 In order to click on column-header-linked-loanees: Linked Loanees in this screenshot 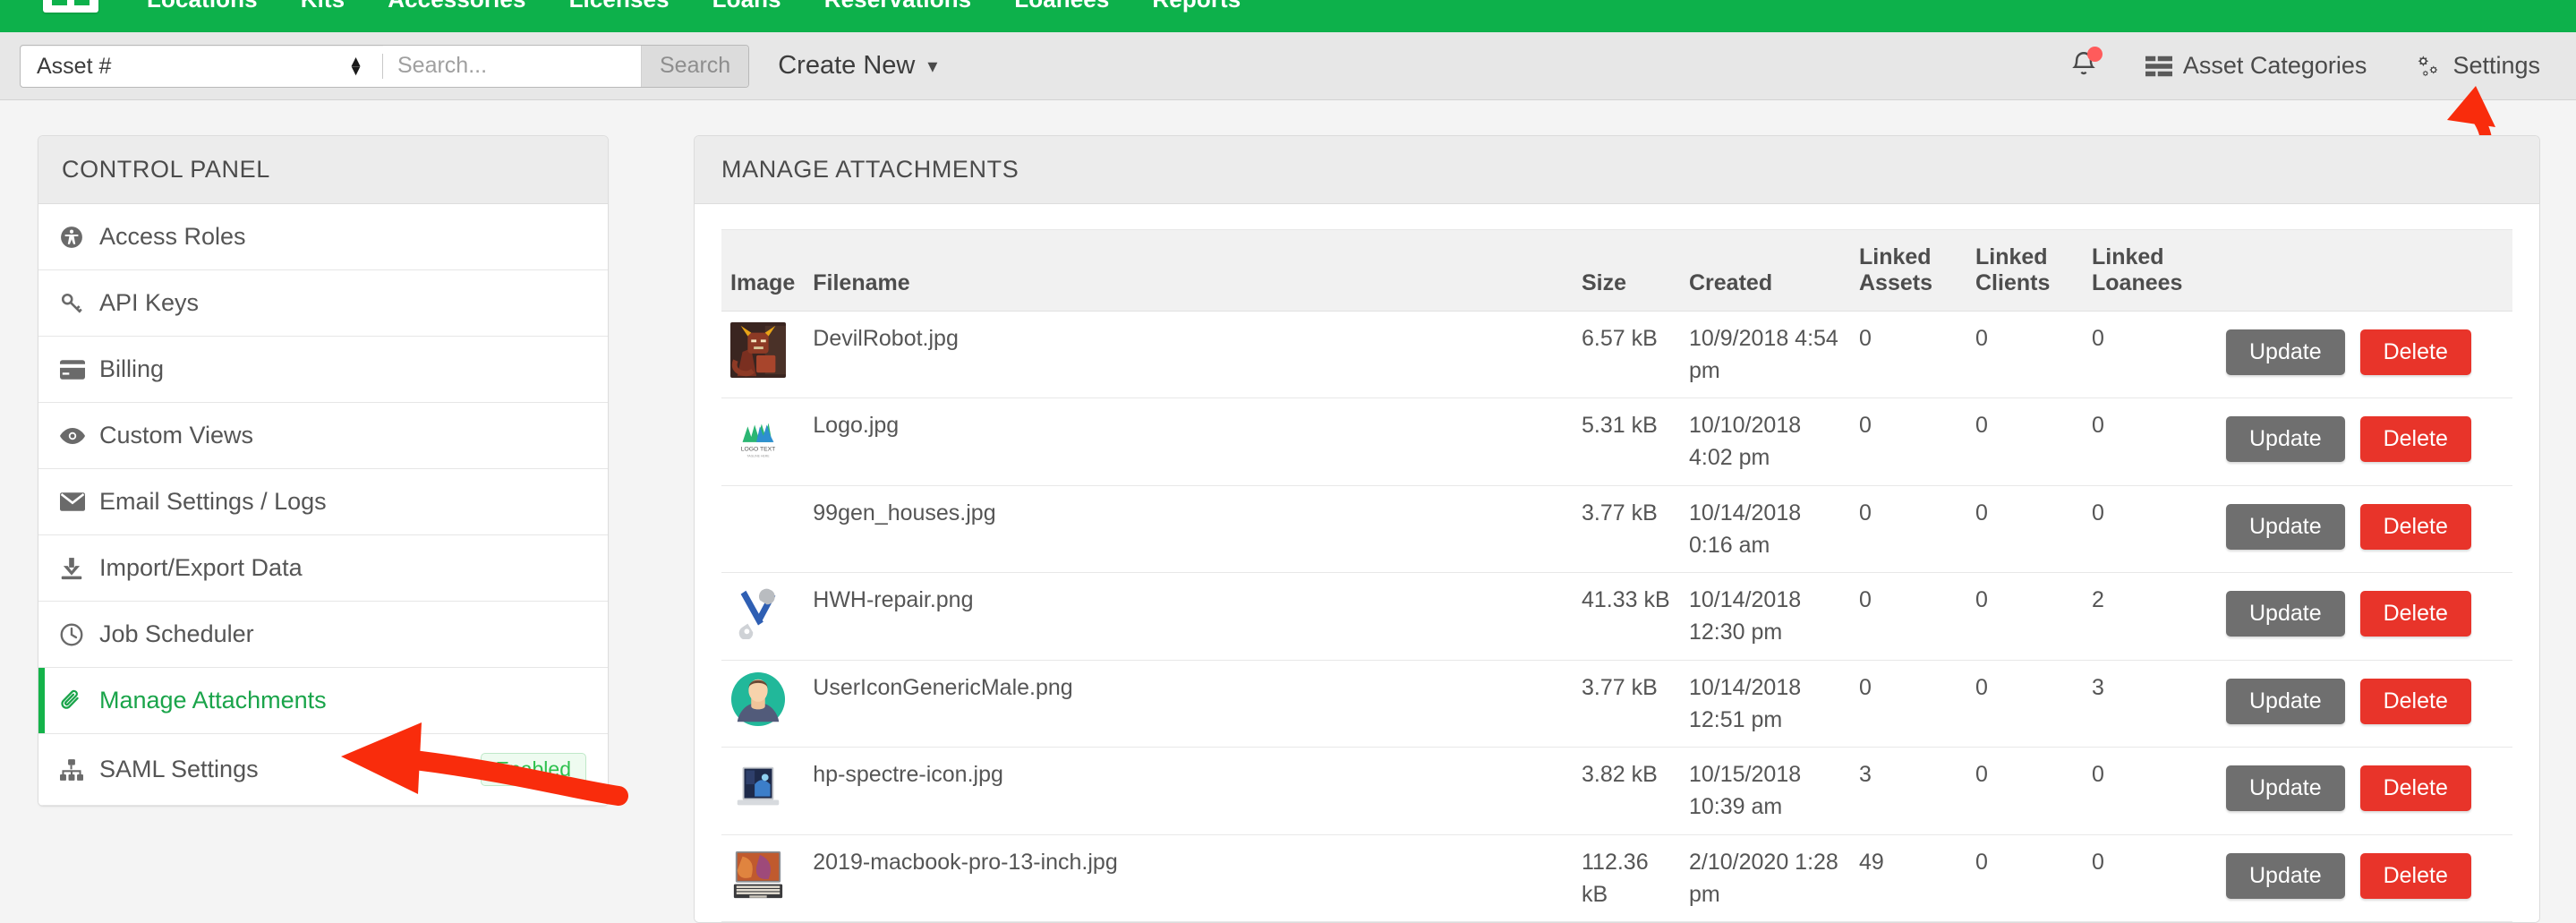, I will do `click(2150, 271)`.